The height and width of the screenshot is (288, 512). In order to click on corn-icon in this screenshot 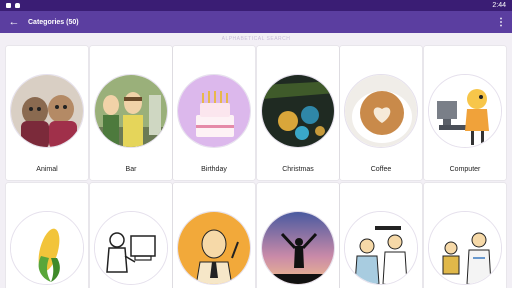, I will do `click(47, 248)`.